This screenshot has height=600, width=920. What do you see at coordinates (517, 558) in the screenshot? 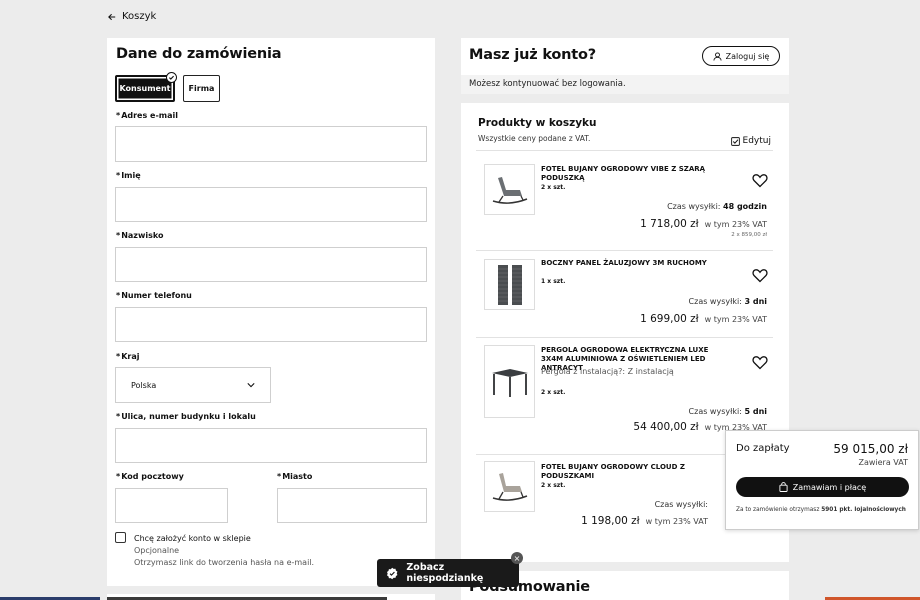
I see `close-promo-button: ×` at bounding box center [517, 558].